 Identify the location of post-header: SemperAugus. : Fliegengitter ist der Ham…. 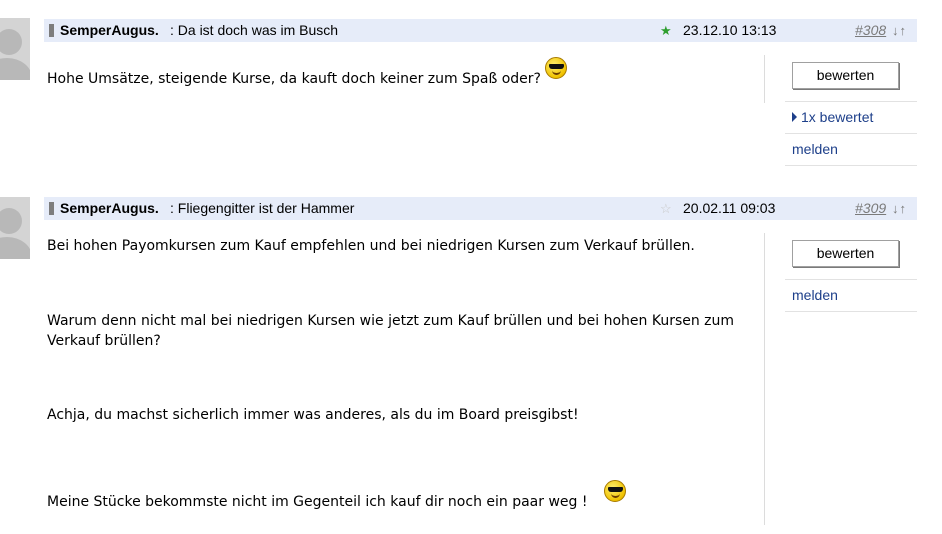
(480, 208).